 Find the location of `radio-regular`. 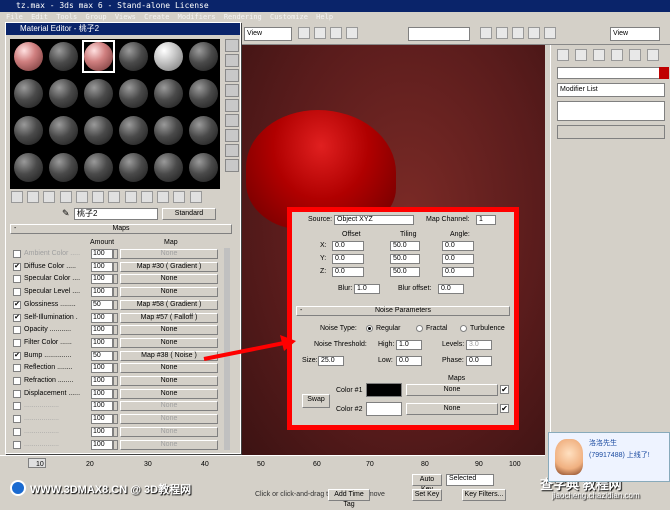

radio-regular is located at coordinates (369, 328).